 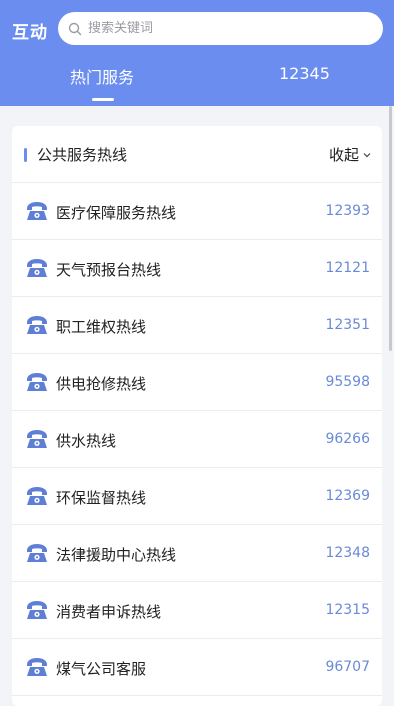 I want to click on hotline-name: 医疗保障服务热线, so click(x=116, y=213).